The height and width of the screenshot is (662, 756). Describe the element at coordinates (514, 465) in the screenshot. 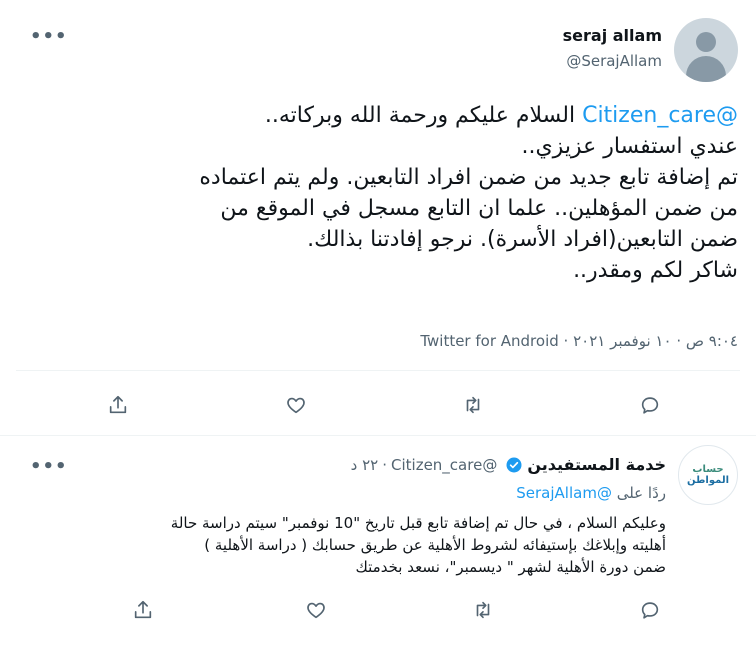

I see `verified-badge-icon` at that location.